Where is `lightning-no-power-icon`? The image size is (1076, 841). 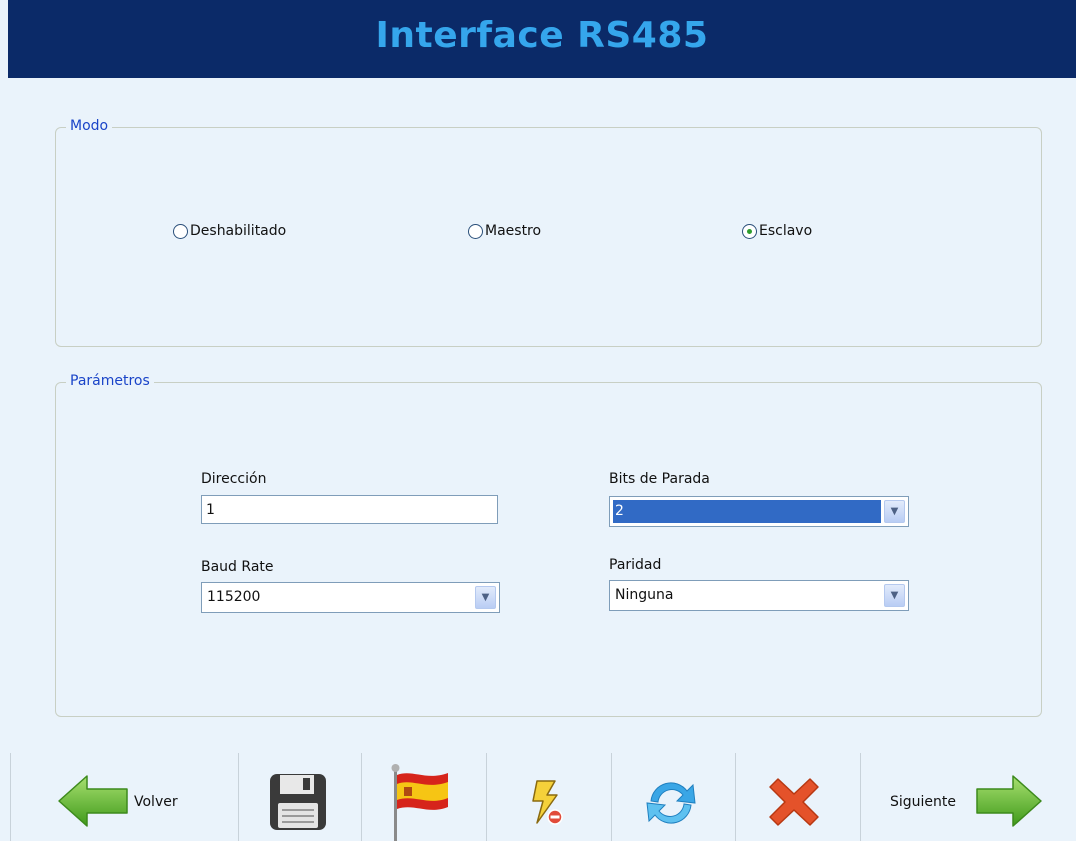 lightning-no-power-icon is located at coordinates (547, 802).